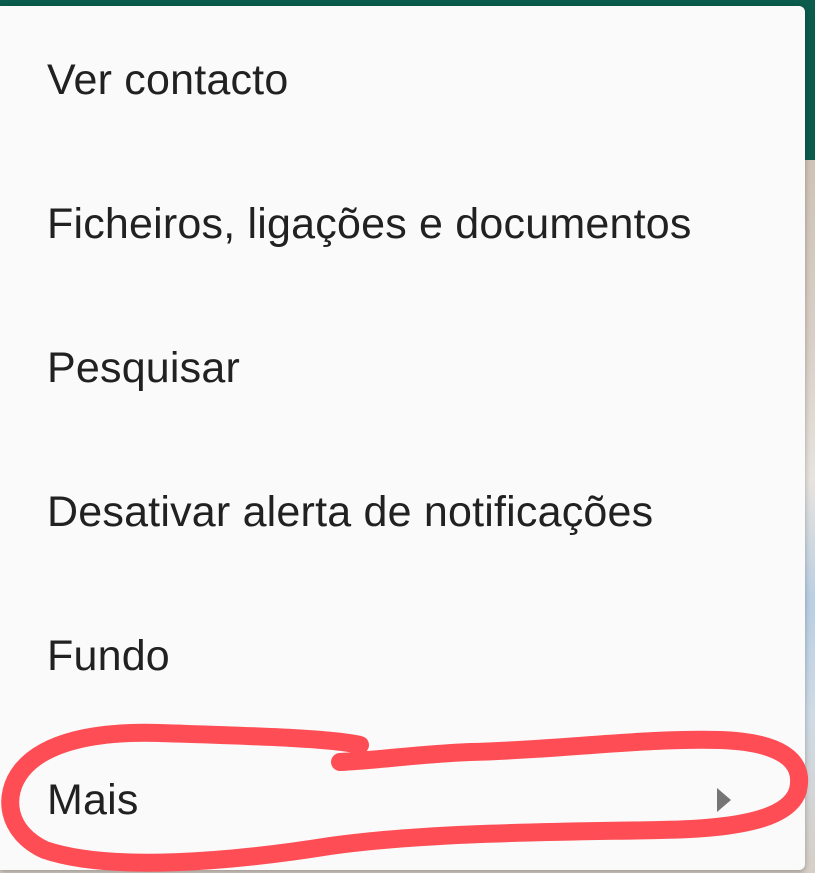 This screenshot has width=815, height=873. Describe the element at coordinates (724, 800) in the screenshot. I see `submenu-arrow-icon` at that location.